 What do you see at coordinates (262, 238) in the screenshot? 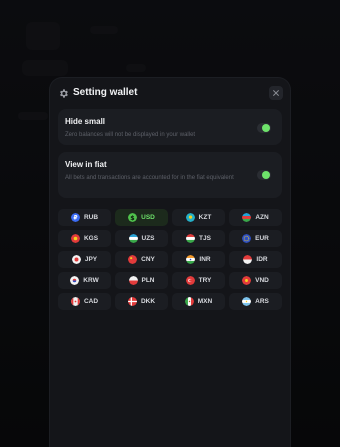
I see `currency-code: EUR` at bounding box center [262, 238].